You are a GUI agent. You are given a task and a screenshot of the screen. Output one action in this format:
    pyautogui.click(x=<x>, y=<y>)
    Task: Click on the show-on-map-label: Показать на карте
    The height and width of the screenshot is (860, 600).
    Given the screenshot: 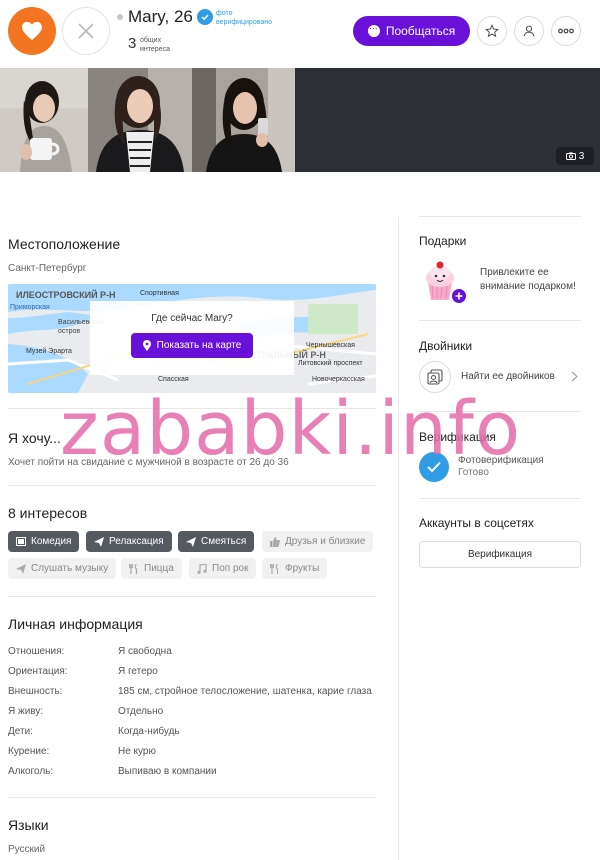 What is the action you would take?
    pyautogui.click(x=199, y=345)
    